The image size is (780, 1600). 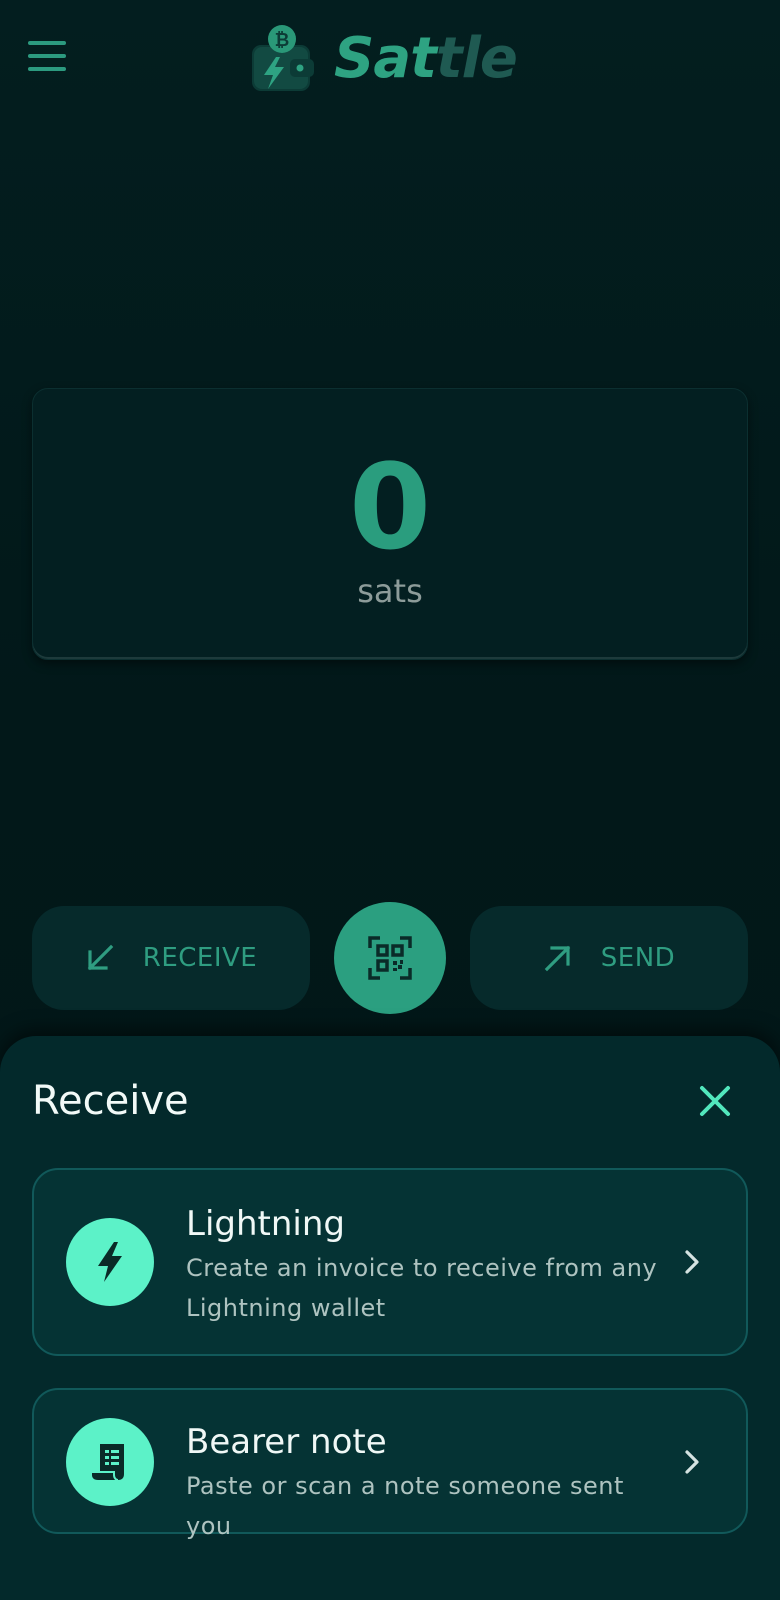 I want to click on app-header: ₿ Sattle, so click(x=390, y=60).